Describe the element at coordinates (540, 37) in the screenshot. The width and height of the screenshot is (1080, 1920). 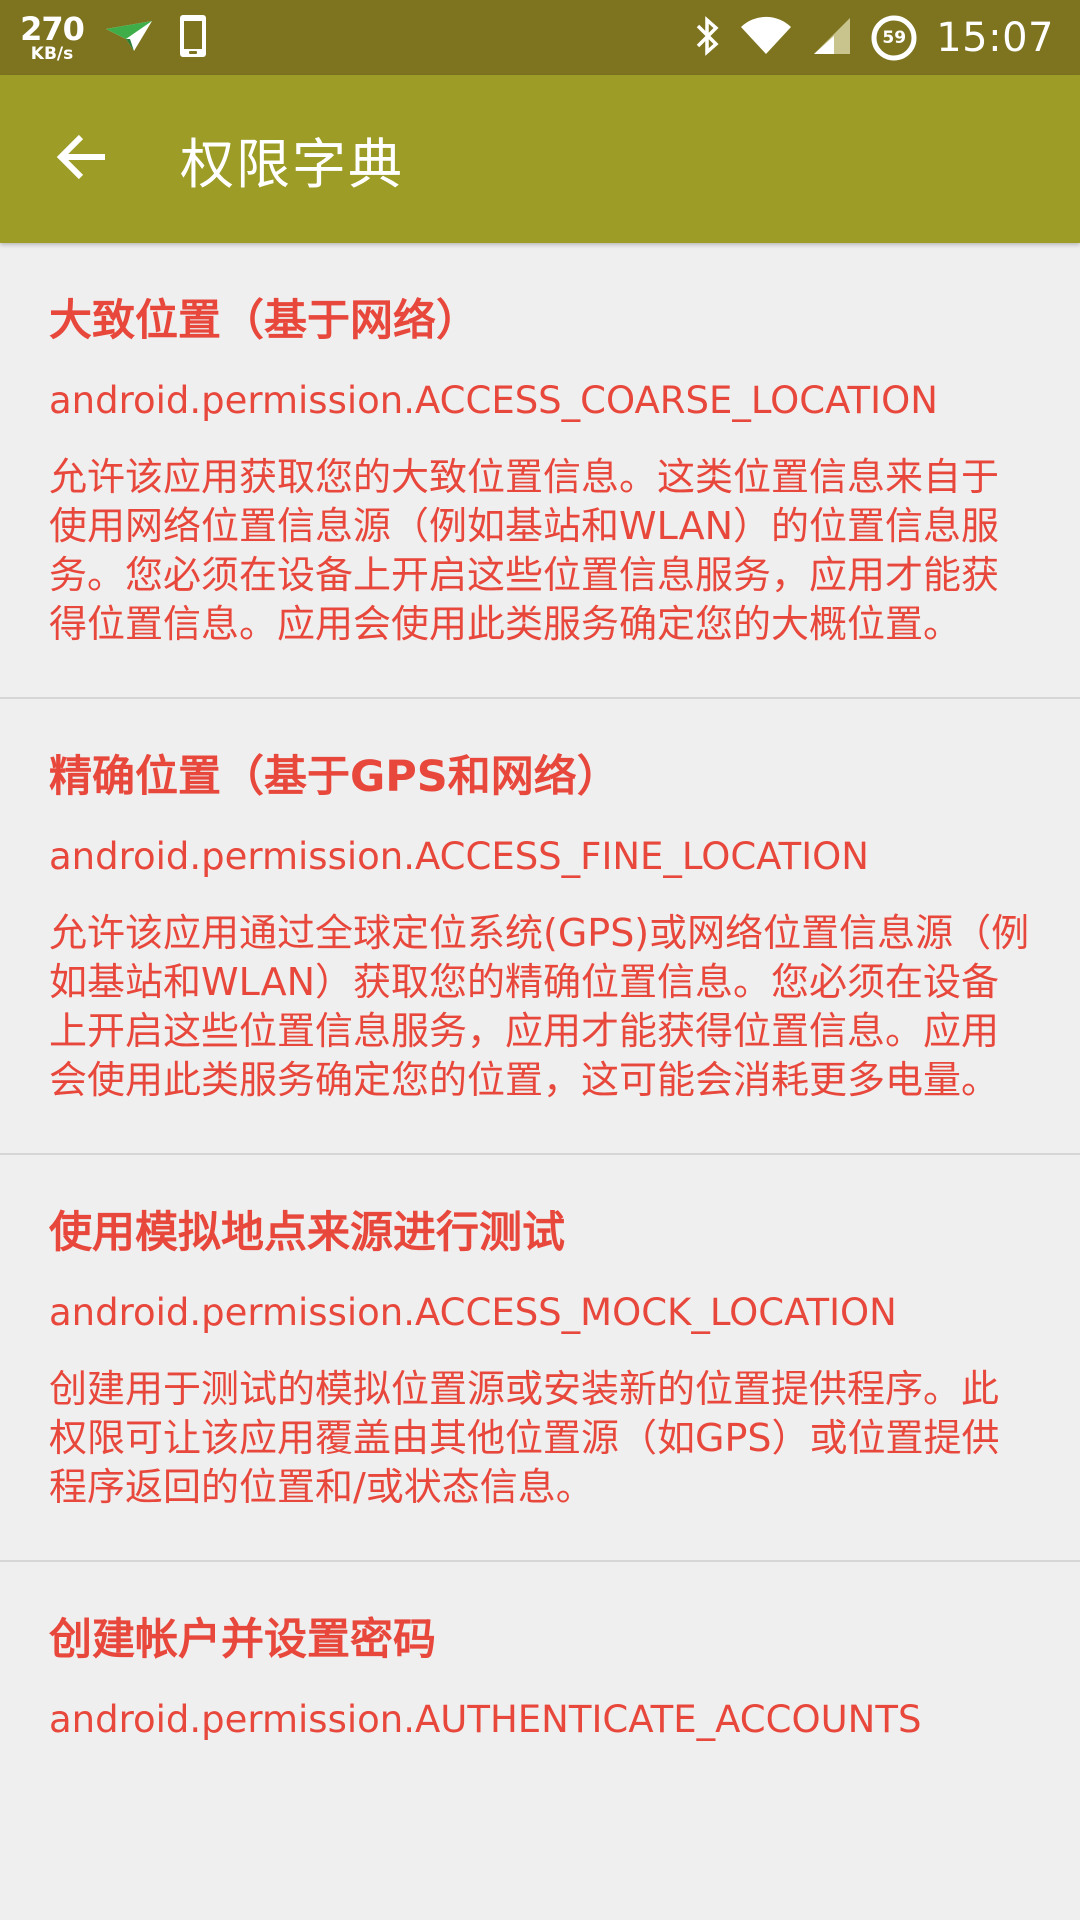
I see `status-bar: 270 KB/s 59 15:07` at that location.